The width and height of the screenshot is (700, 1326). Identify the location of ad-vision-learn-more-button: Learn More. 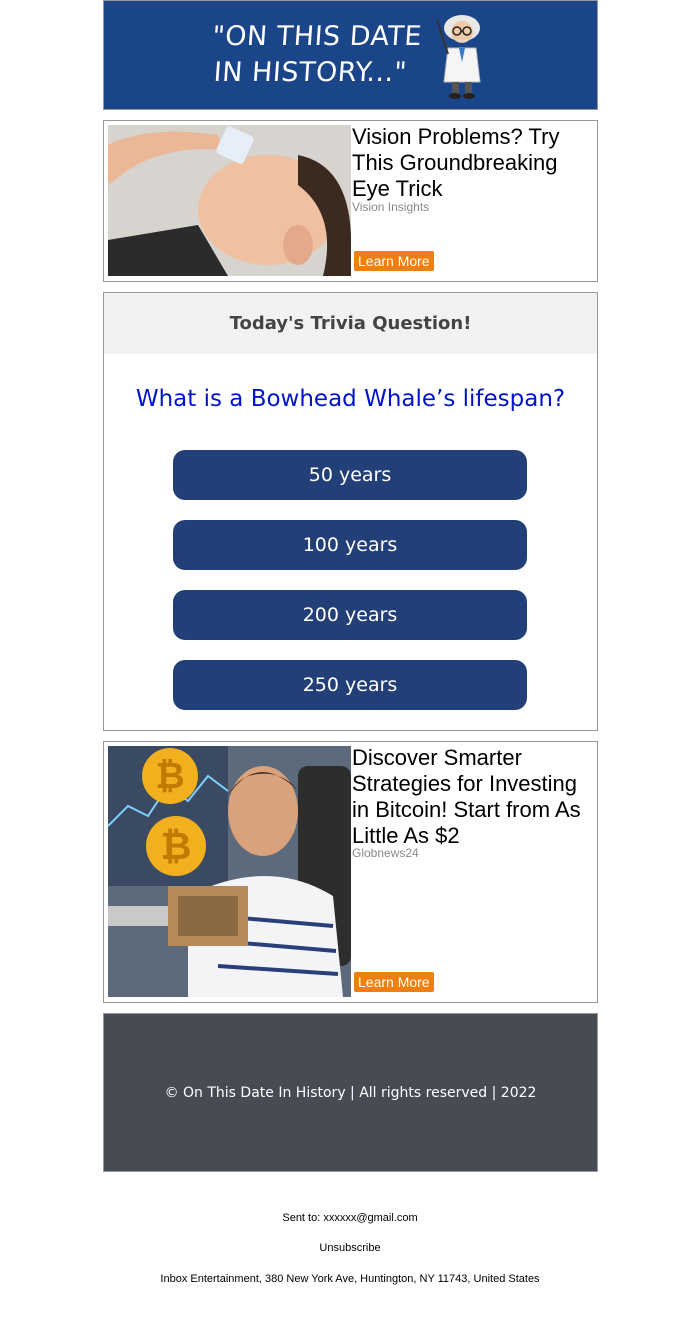
(394, 261).